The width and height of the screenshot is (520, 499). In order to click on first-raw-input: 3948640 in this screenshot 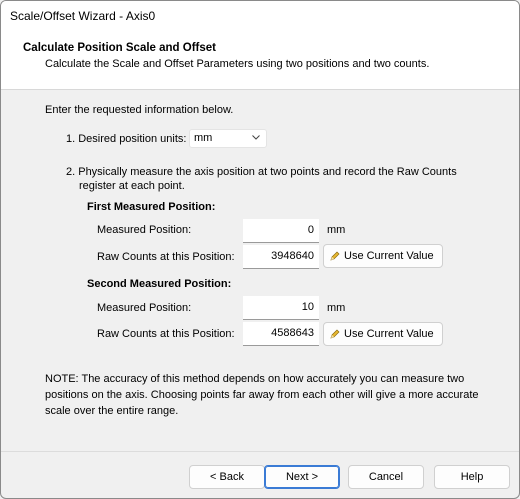, I will do `click(281, 257)`.